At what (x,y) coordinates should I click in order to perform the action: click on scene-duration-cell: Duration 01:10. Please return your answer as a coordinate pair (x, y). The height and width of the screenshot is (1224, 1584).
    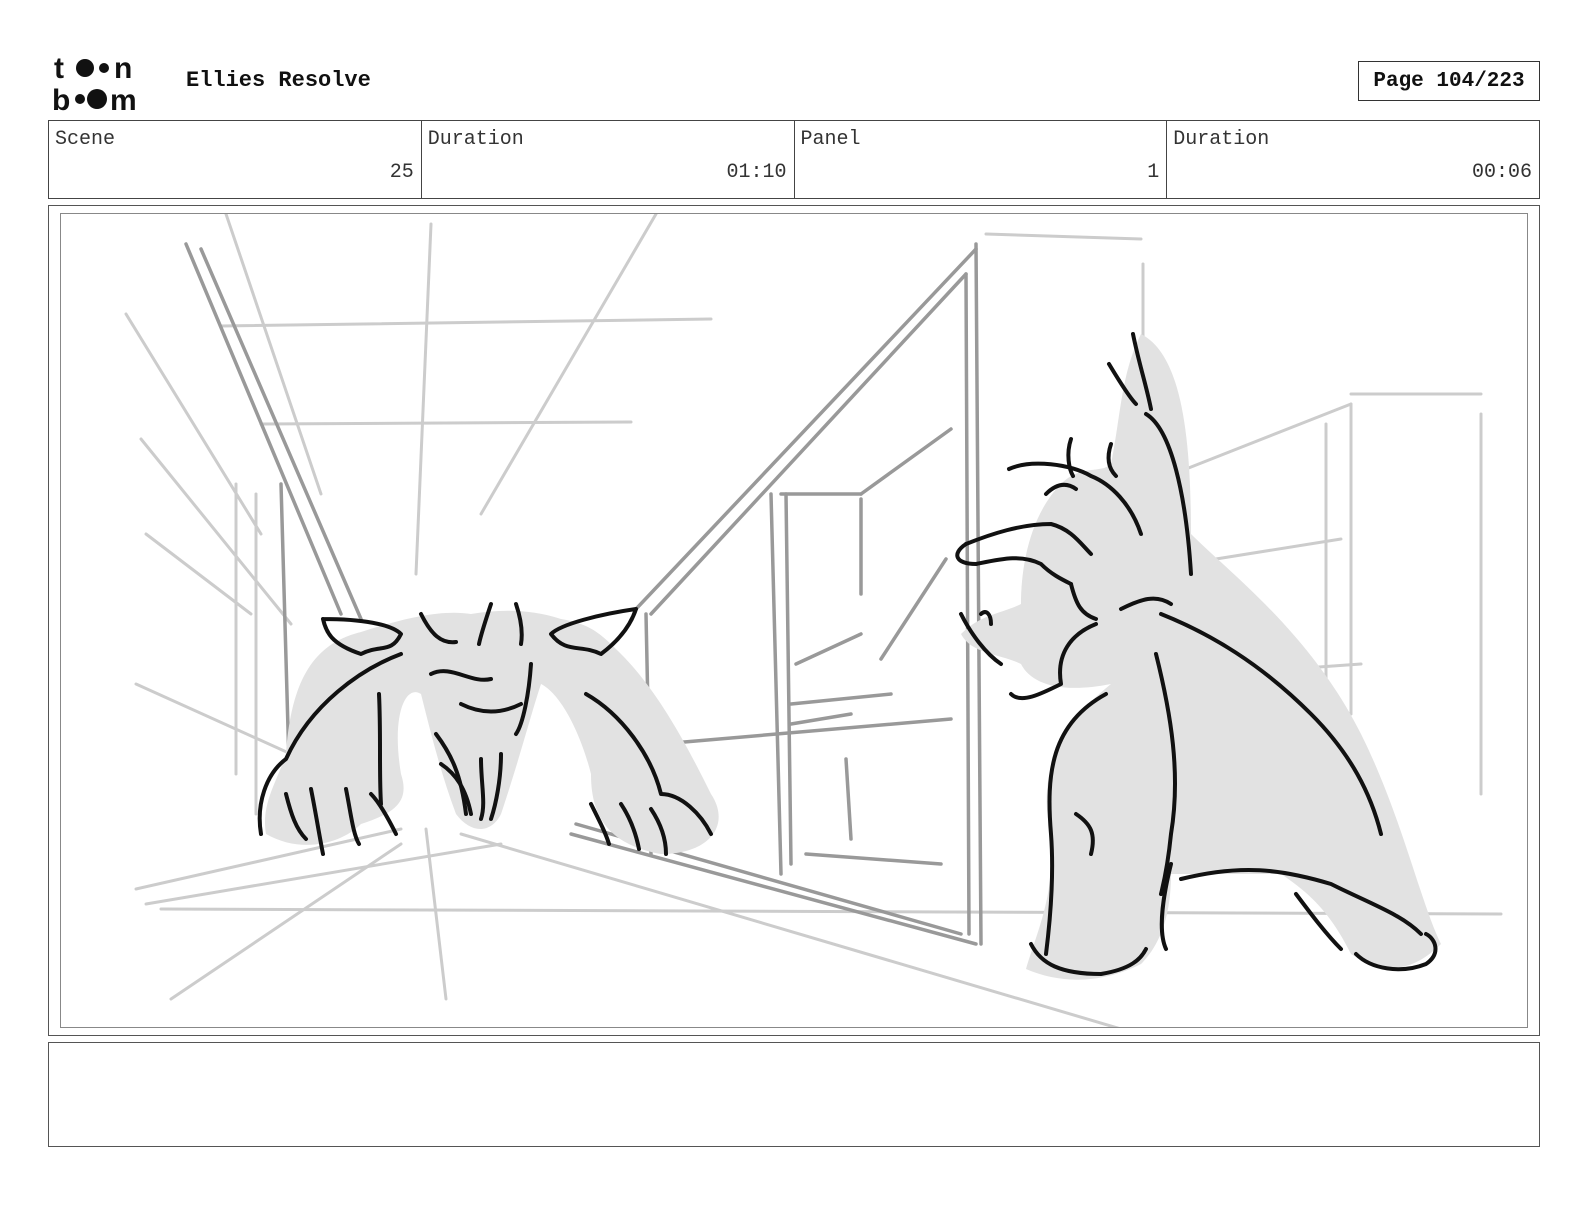
    Looking at the image, I should click on (608, 159).